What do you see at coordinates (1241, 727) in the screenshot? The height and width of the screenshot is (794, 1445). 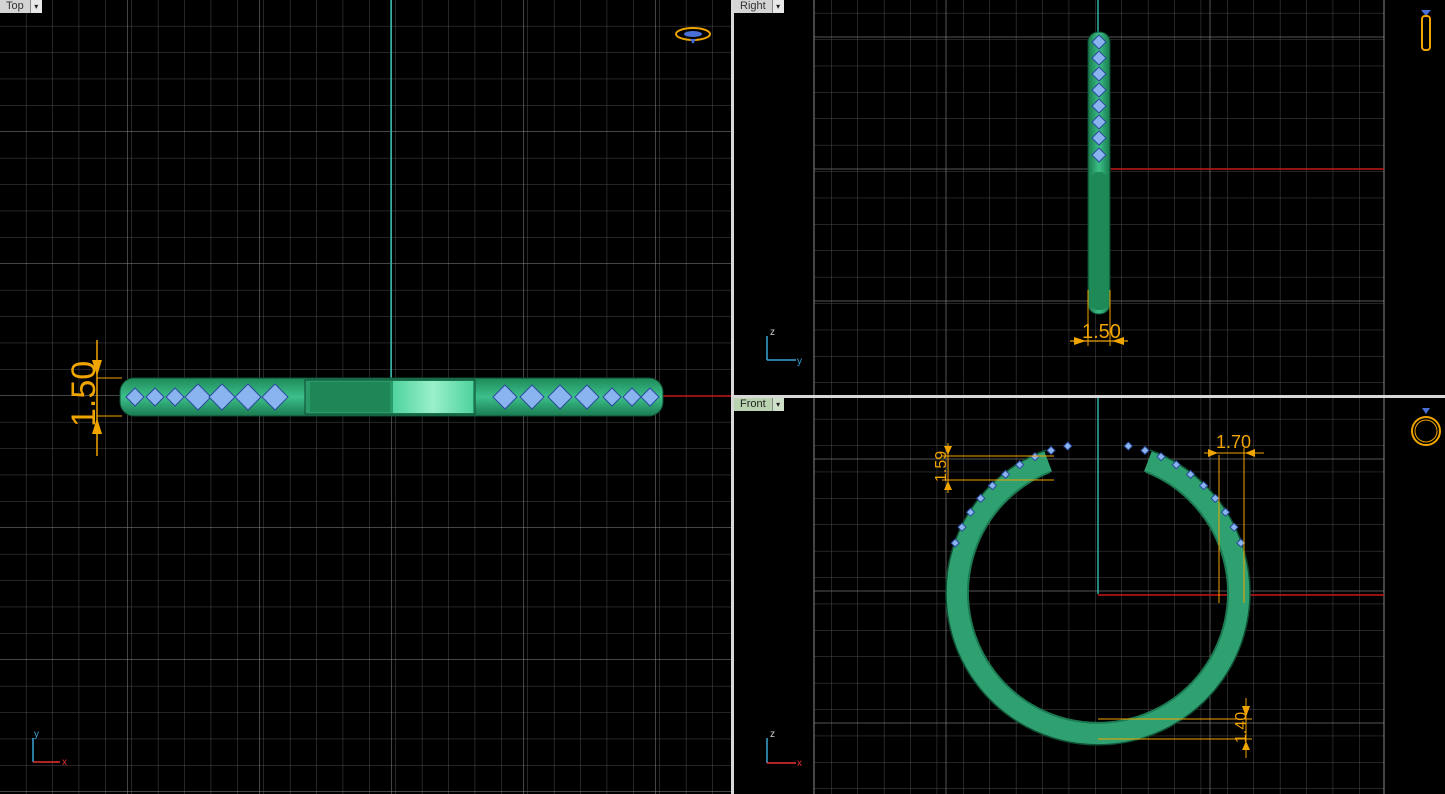 I see `dimension-front-bottom-label: 1.40` at bounding box center [1241, 727].